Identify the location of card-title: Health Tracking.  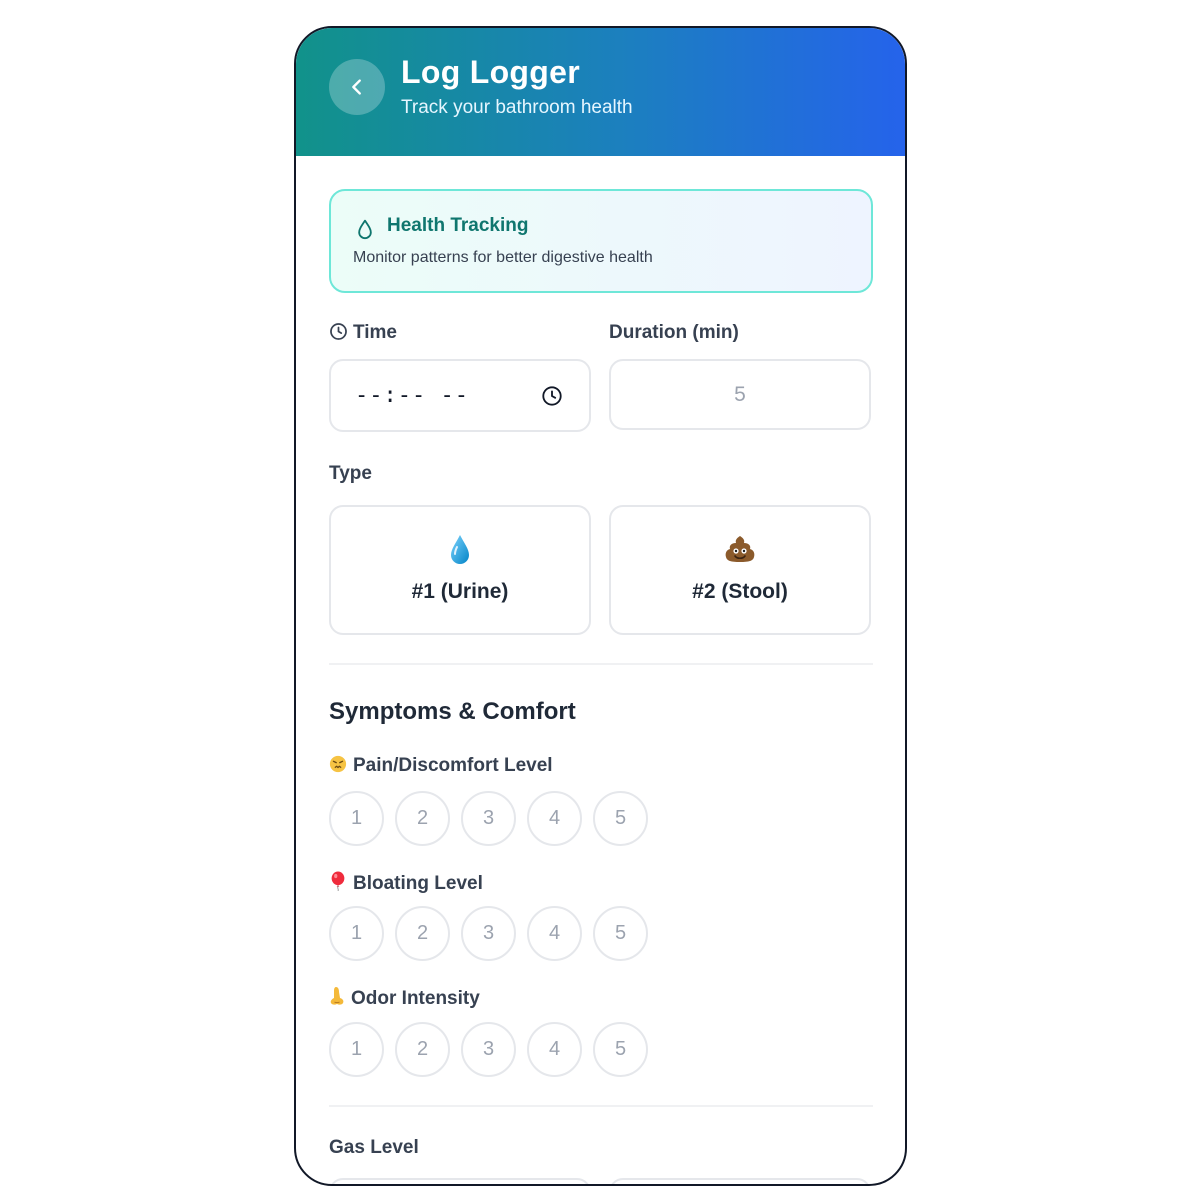
(458, 225).